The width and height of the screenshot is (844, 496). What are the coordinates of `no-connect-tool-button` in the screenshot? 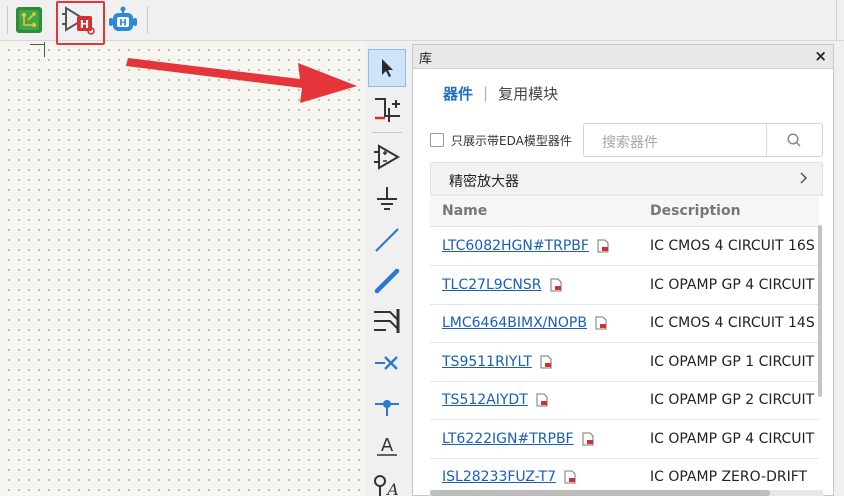 It's located at (387, 363).